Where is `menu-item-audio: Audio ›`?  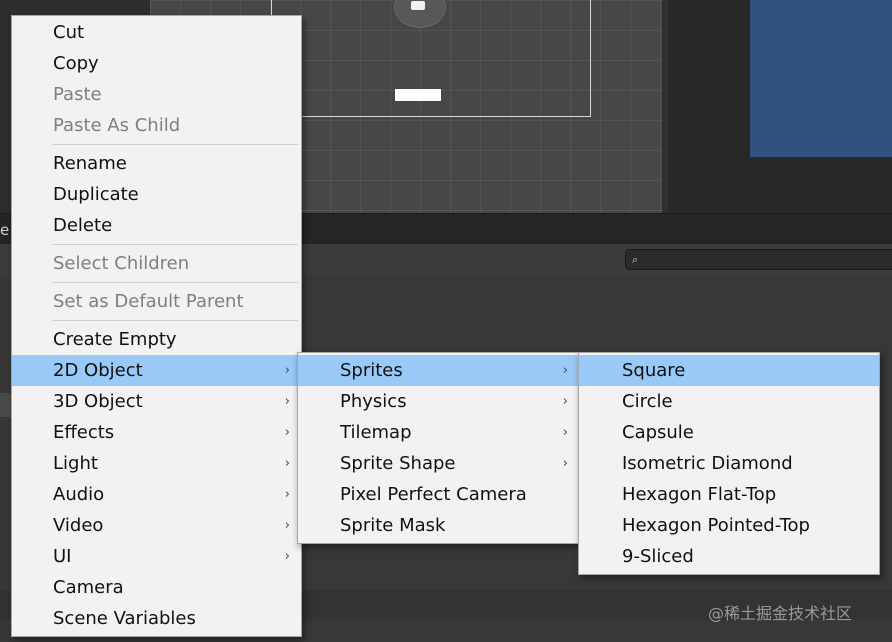 menu-item-audio: Audio › is located at coordinates (156, 494).